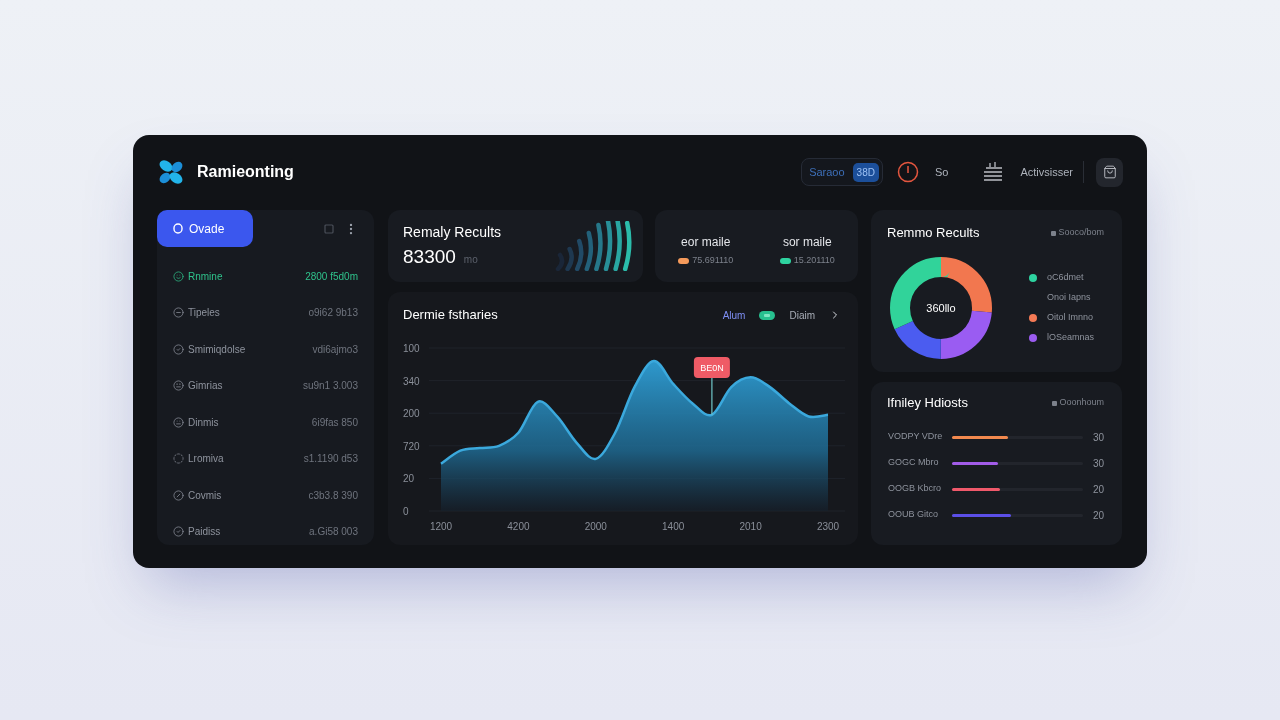 The width and height of the screenshot is (1280, 720). I want to click on status-label: So, so click(941, 172).